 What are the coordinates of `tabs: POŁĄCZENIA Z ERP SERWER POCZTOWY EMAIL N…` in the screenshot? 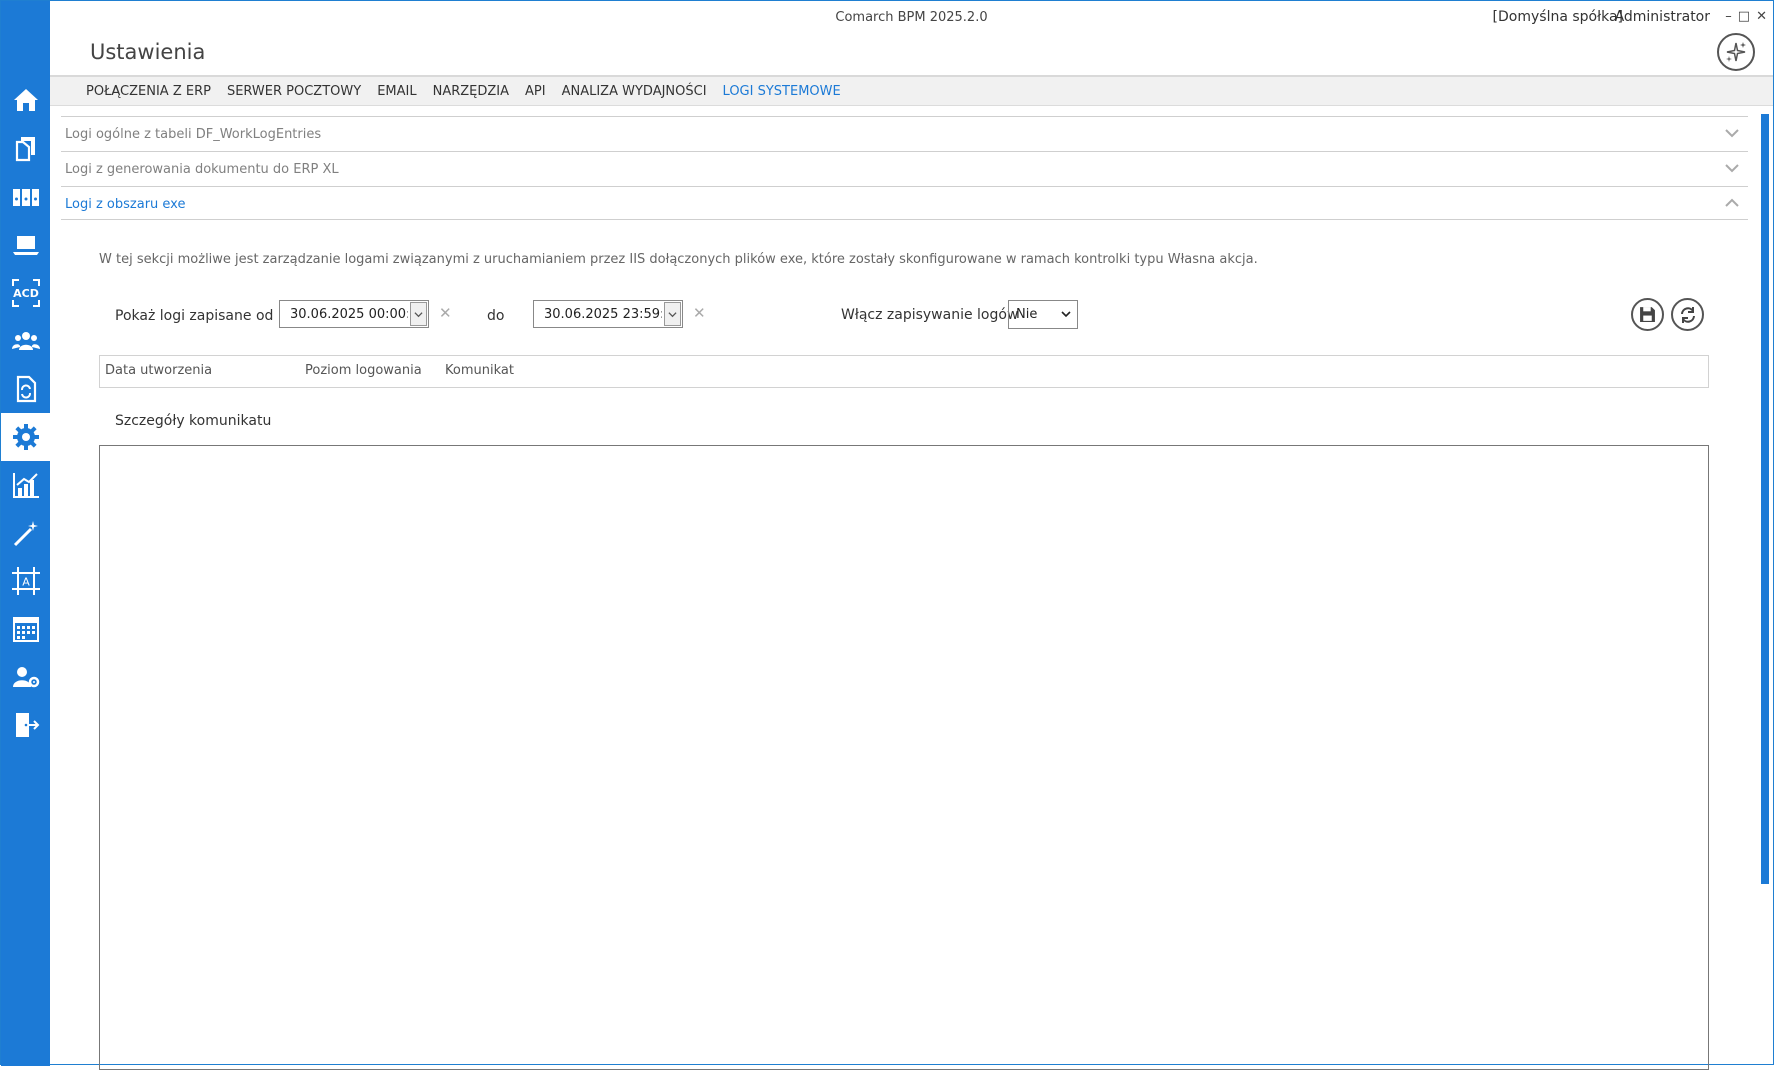 It's located at (463, 91).